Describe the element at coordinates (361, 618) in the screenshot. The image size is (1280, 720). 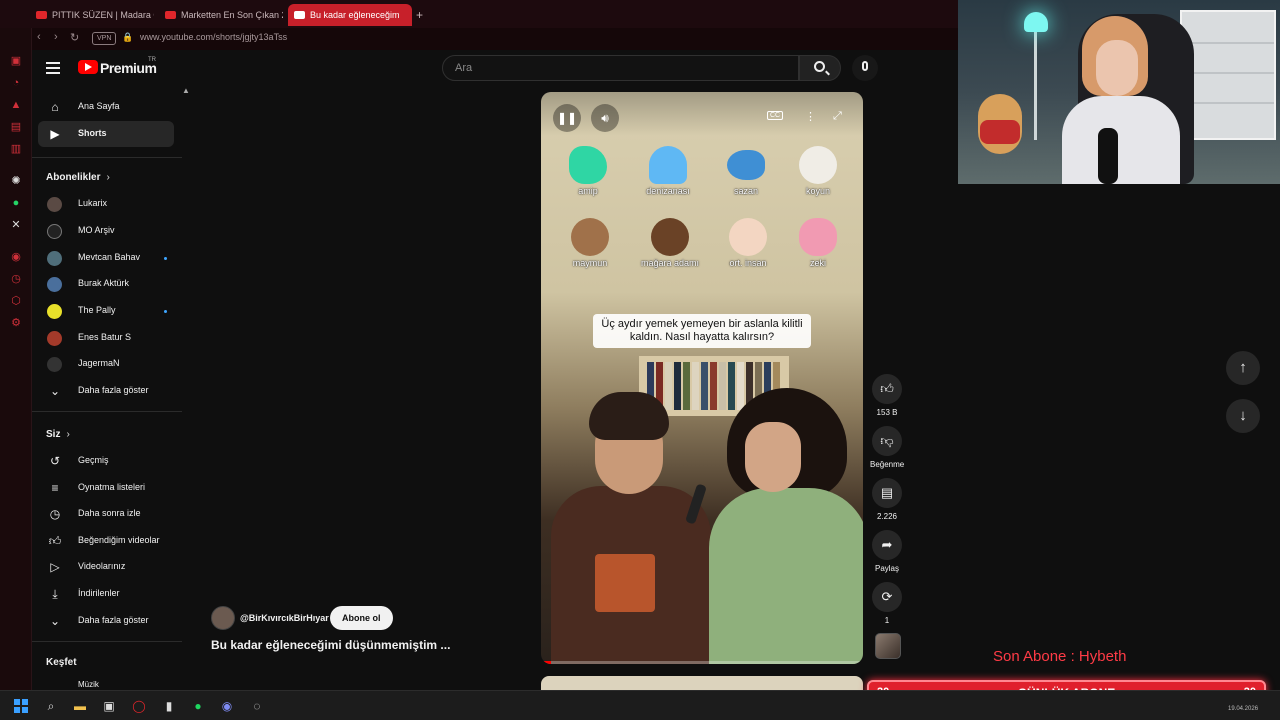
I see `subscribe-button: Abone ol` at that location.